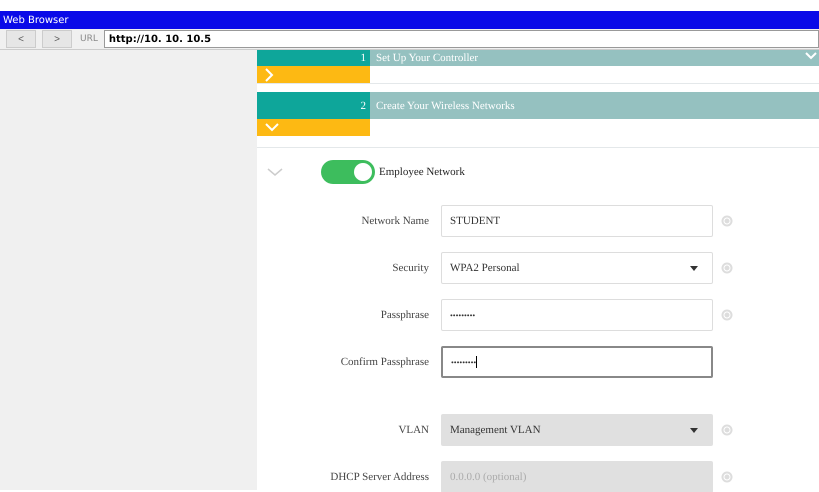 The image size is (819, 492). What do you see at coordinates (577, 268) in the screenshot?
I see `select-field: WPA2 Personal` at bounding box center [577, 268].